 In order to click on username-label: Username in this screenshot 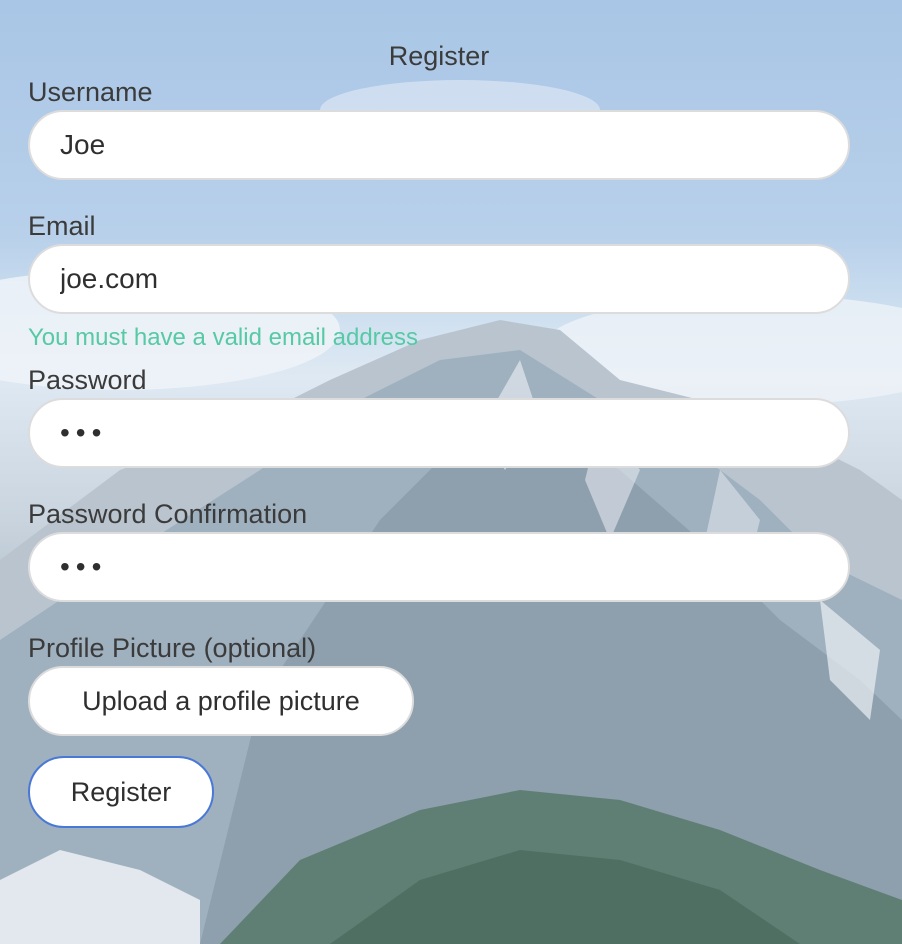, I will do `click(90, 92)`.